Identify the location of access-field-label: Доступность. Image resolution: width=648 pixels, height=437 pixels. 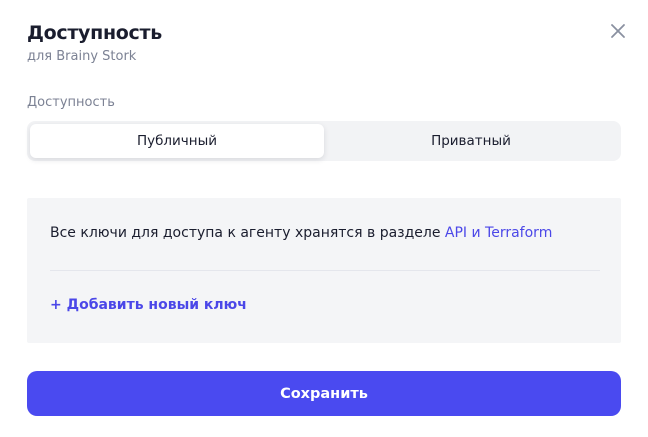
(71, 102).